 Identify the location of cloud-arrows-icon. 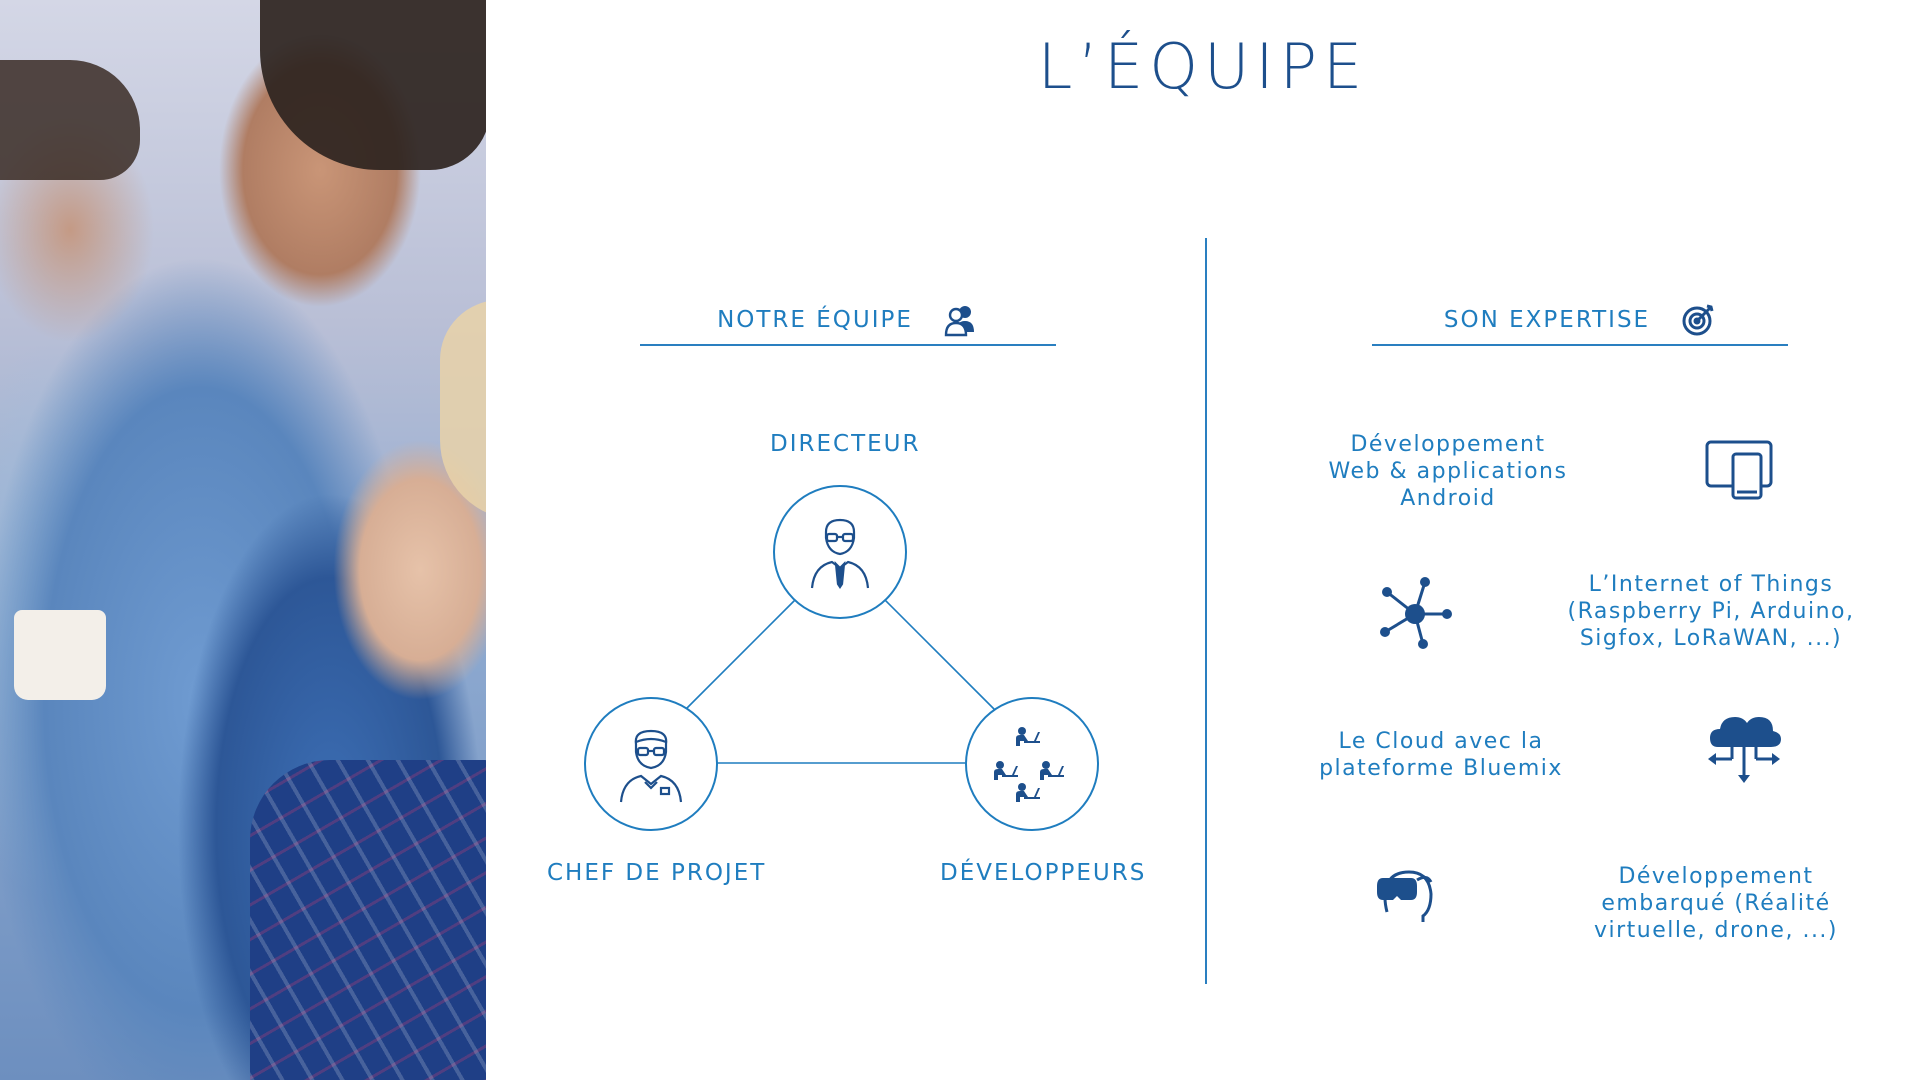
(1744, 750).